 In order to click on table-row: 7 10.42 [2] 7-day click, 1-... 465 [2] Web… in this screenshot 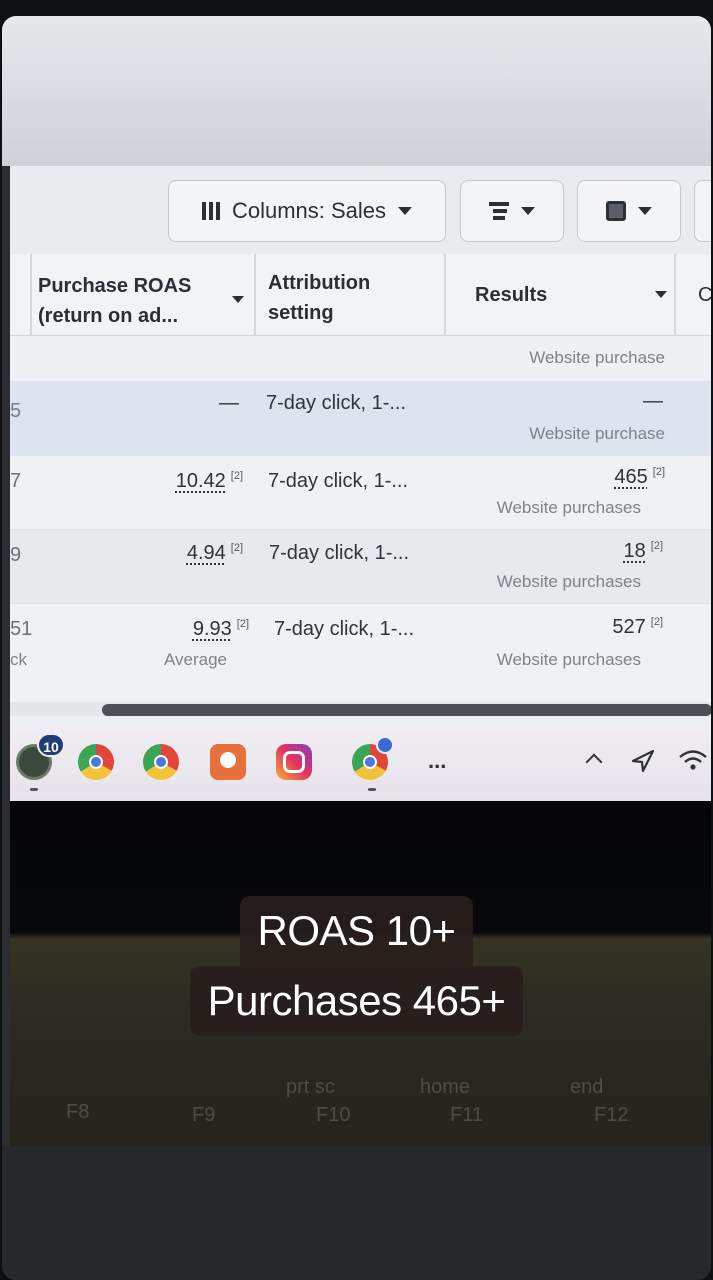, I will do `click(360, 493)`.